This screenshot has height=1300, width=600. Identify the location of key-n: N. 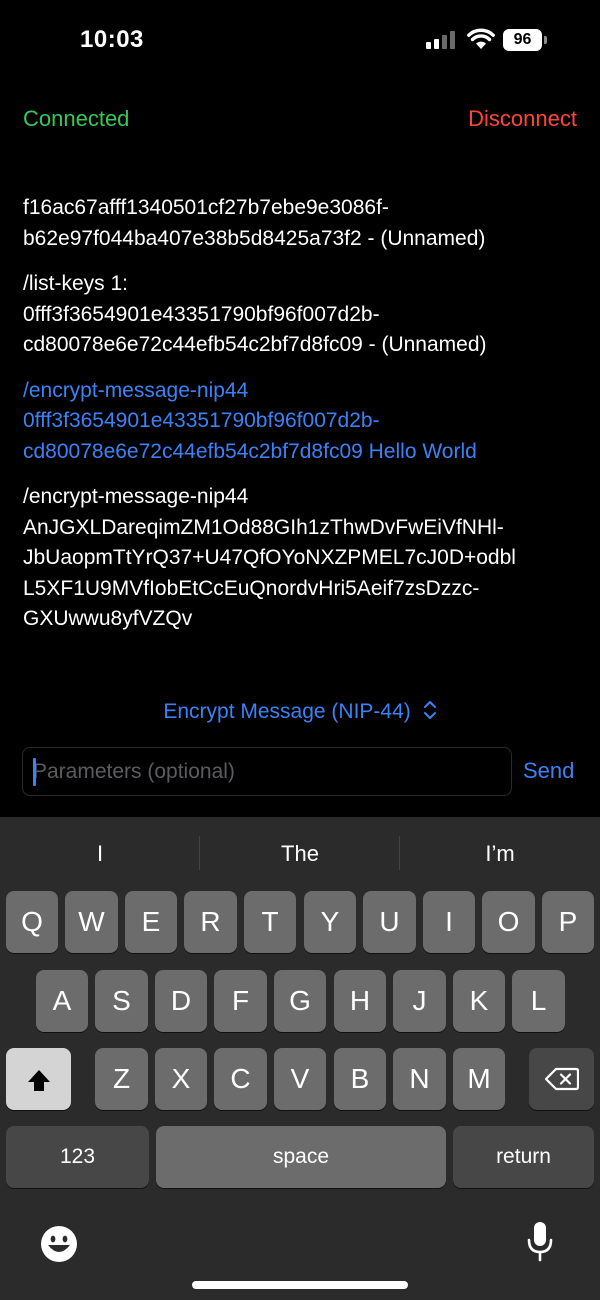
(419, 1079).